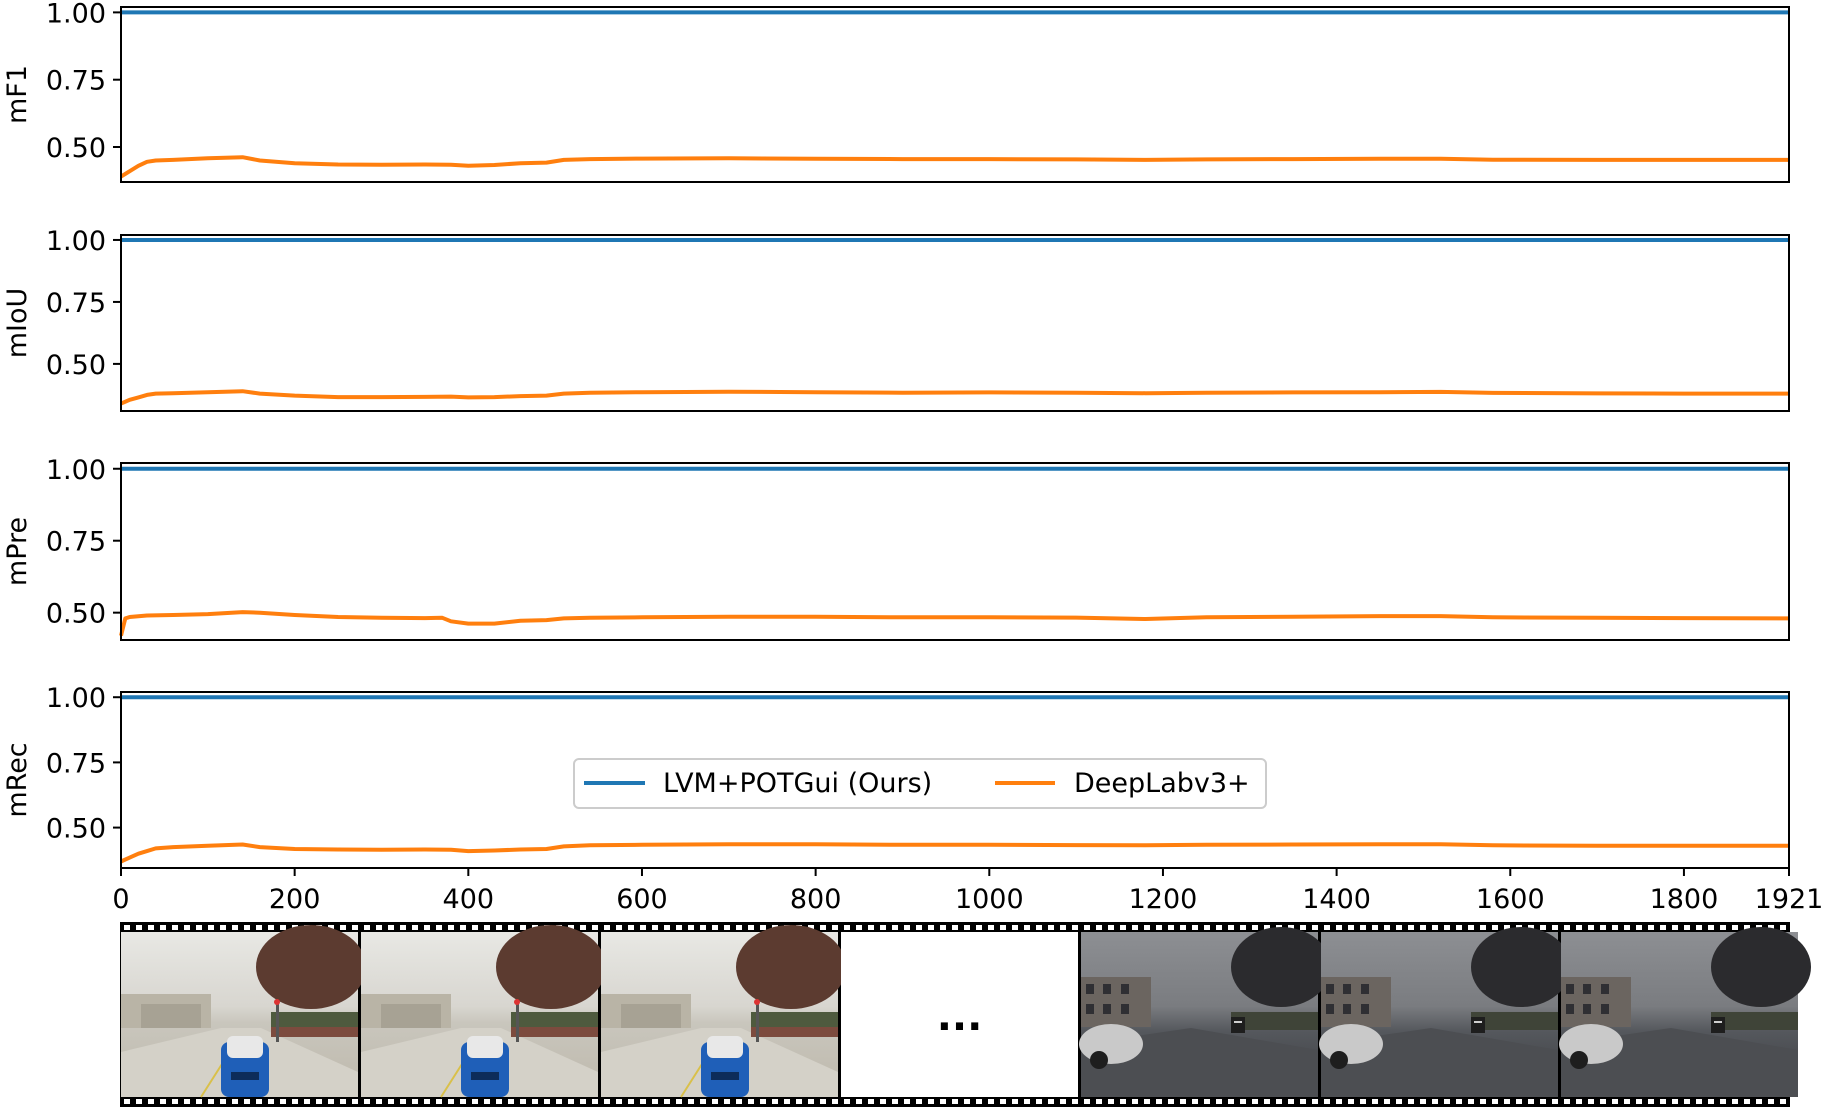 The width and height of the screenshot is (1825, 1114). Describe the element at coordinates (797, 783) in the screenshot. I see `legend-label: LVM+POTGui (Ours)` at that location.